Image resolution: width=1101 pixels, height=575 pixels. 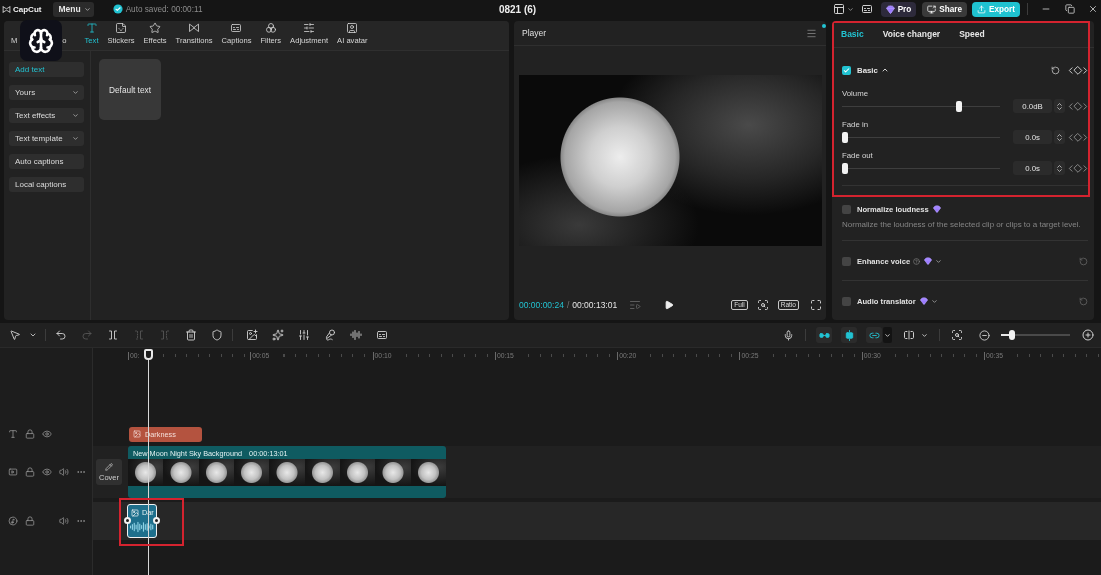 I want to click on caret-up-icon, so click(x=884, y=70).